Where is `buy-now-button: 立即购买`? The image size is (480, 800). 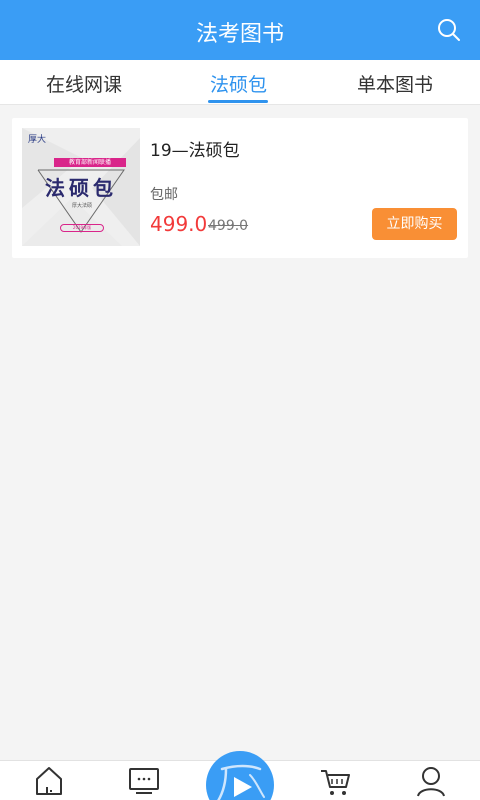
buy-now-button: 立即购买 is located at coordinates (414, 224).